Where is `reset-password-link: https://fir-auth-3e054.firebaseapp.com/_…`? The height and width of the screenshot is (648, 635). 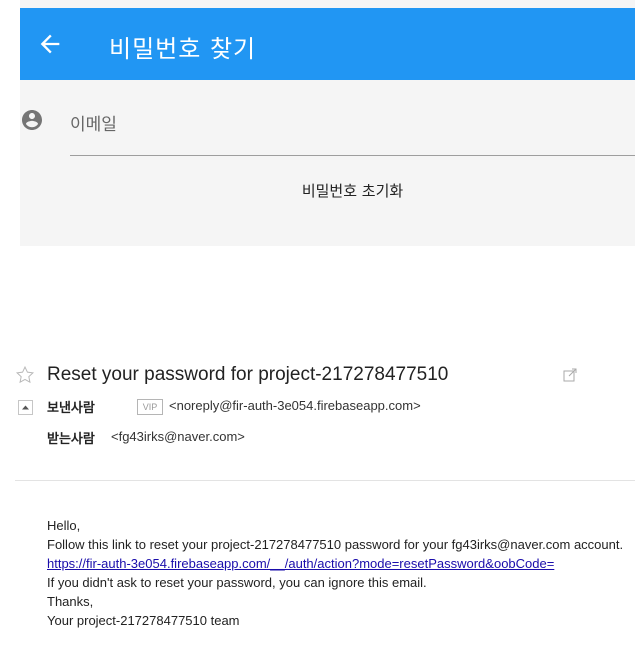 reset-password-link: https://fir-auth-3e054.firebaseapp.com/_… is located at coordinates (341, 563).